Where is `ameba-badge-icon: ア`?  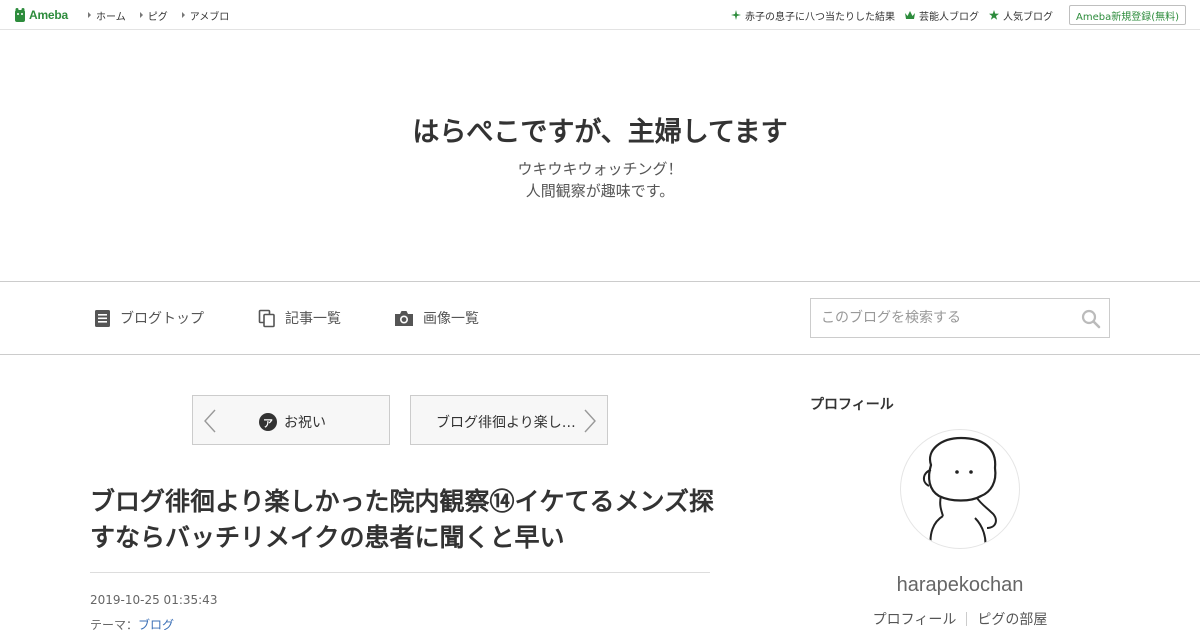
ameba-badge-icon: ア is located at coordinates (268, 422).